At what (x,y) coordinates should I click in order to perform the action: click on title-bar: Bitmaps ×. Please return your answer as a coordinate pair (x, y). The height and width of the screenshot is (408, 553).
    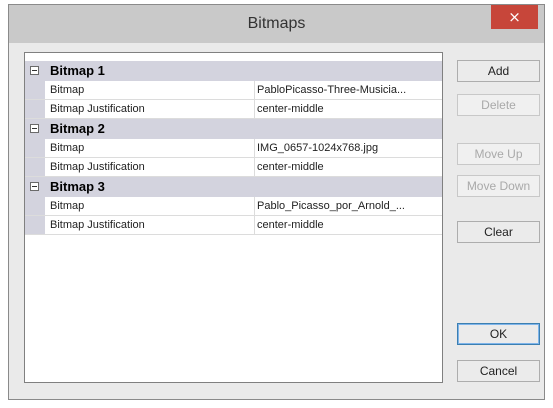
    Looking at the image, I should click on (276, 24).